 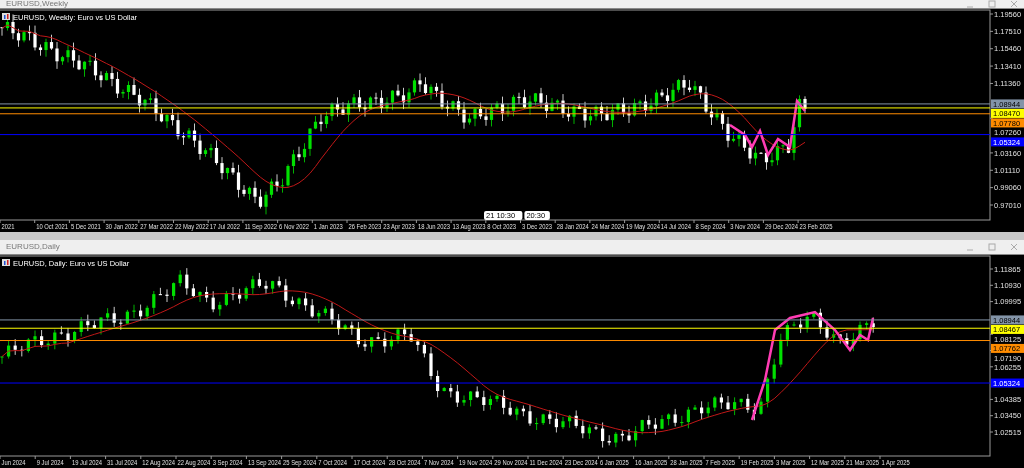 I want to click on window-title: EURUSD,Weekly, so click(x=37, y=4).